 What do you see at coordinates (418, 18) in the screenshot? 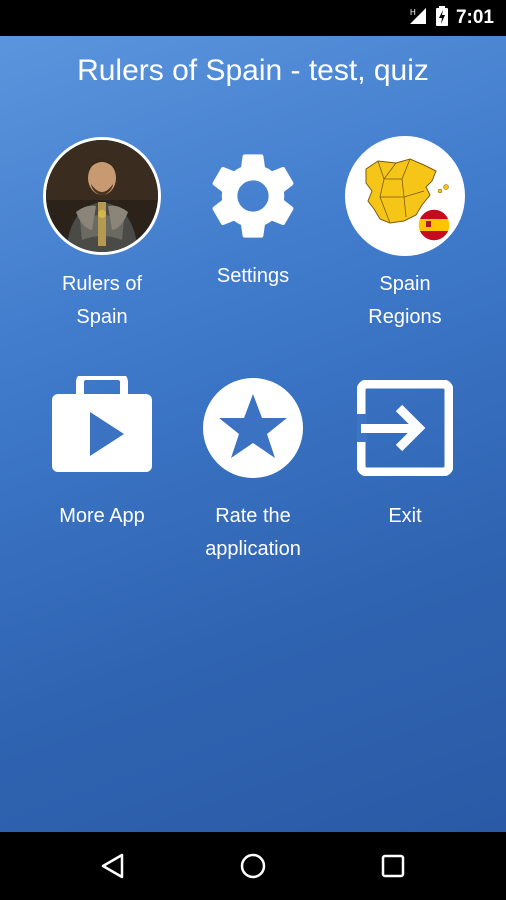
I see `signal-icon: H` at bounding box center [418, 18].